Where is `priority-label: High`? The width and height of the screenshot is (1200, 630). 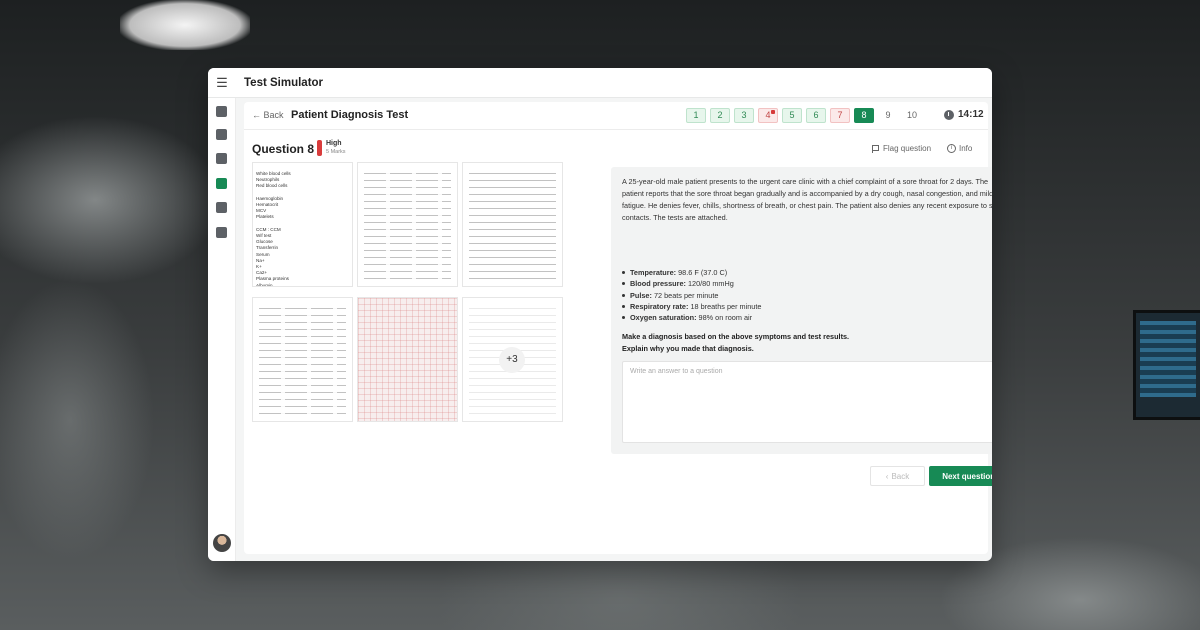
priority-label: High is located at coordinates (334, 143).